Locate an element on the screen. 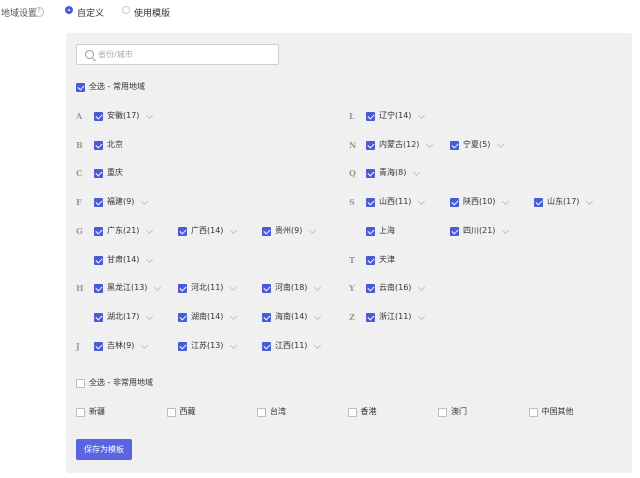  region-item-label: 江苏(13) is located at coordinates (207, 346).